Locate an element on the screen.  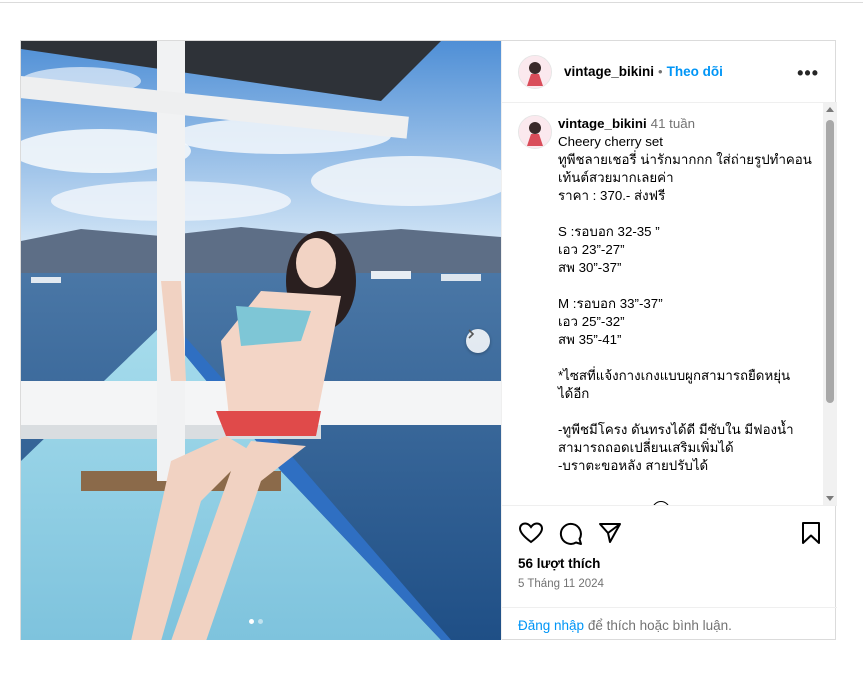
caption-line: *ไซสที่แจ้งกางเกงแบบผูกสามารถยืดหยุ่น is located at coordinates (674, 375).